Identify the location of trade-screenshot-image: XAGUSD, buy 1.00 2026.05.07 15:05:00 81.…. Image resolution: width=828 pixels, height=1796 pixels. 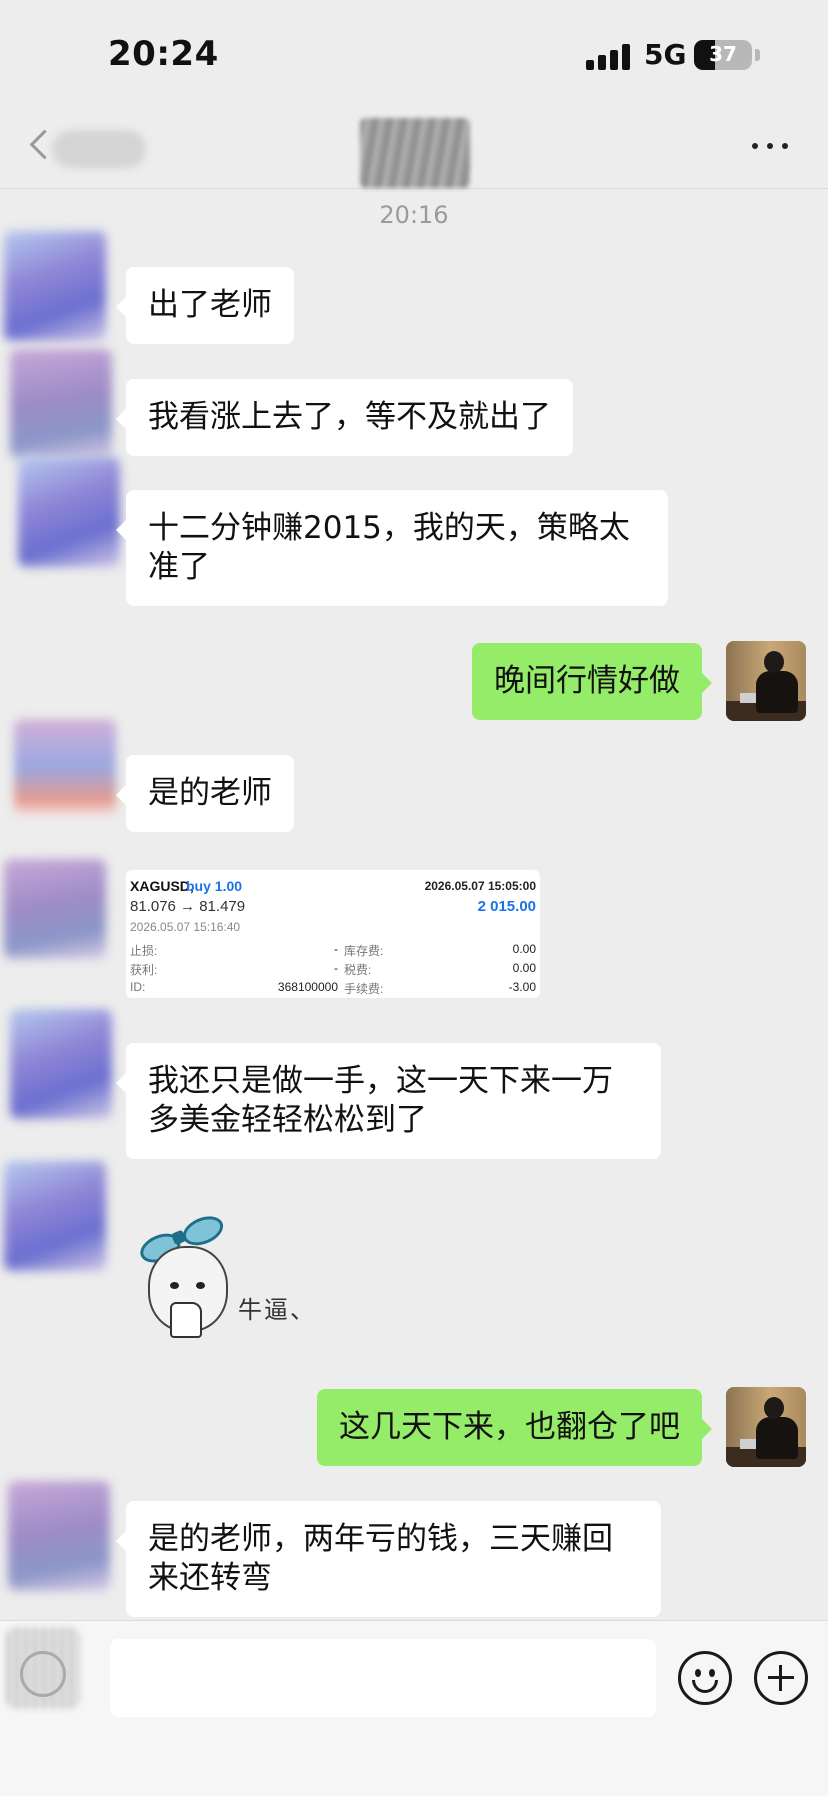
(333, 934).